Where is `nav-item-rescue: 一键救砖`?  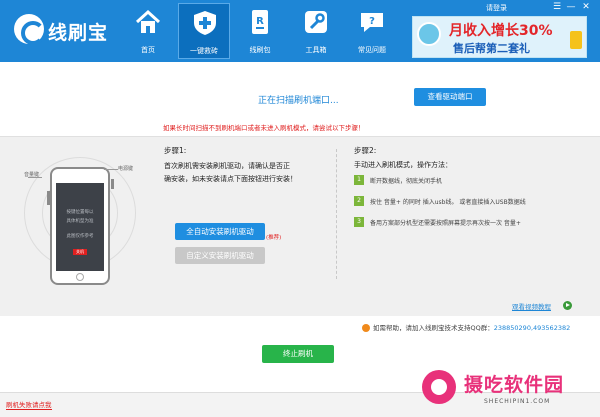
nav-item-rescue: 一键救砖 is located at coordinates (204, 31).